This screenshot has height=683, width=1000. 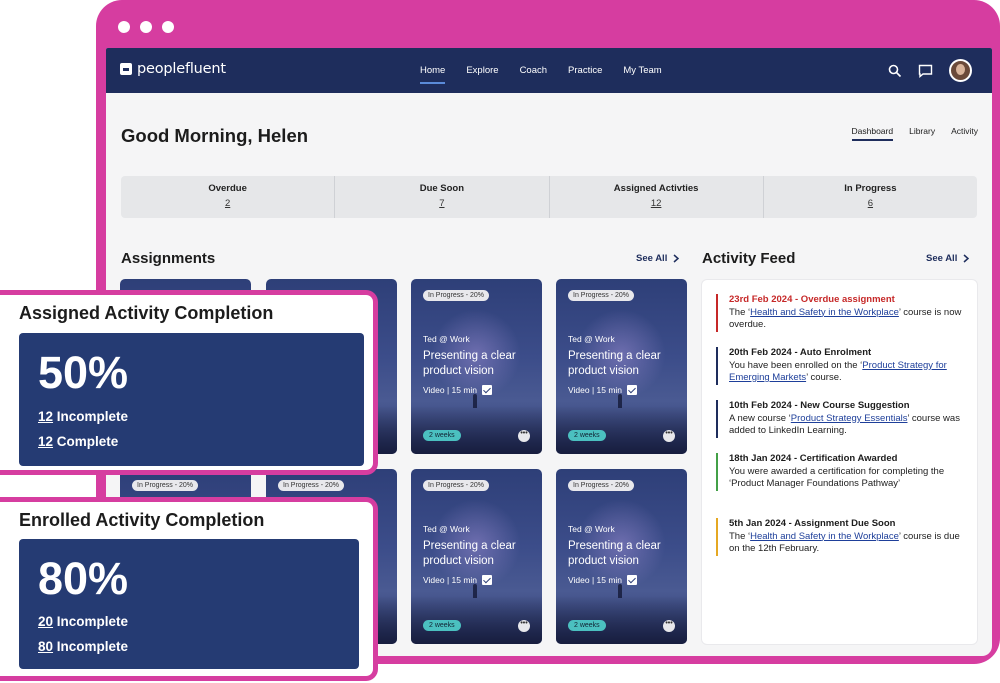 I want to click on chevron-right-icon, so click(x=966, y=258).